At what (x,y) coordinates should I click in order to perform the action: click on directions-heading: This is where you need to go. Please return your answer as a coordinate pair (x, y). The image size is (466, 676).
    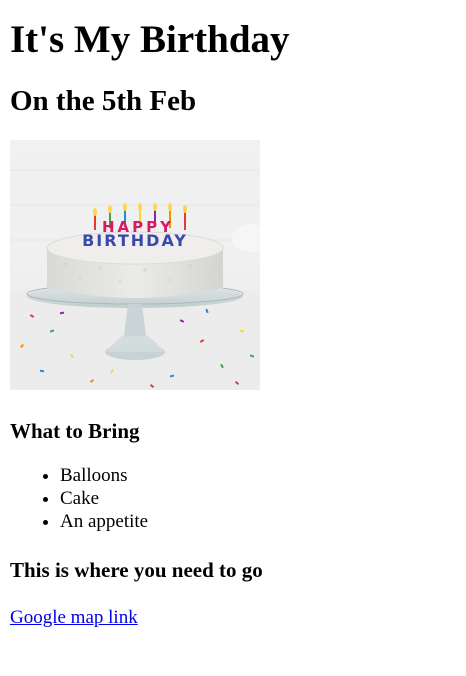
    Looking at the image, I should click on (136, 570).